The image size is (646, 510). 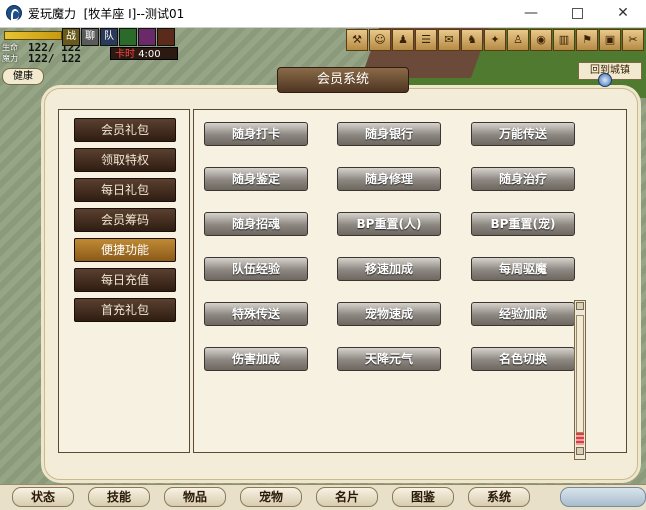 What do you see at coordinates (10, 58) in the screenshot?
I see `mp-label: 魔力` at bounding box center [10, 58].